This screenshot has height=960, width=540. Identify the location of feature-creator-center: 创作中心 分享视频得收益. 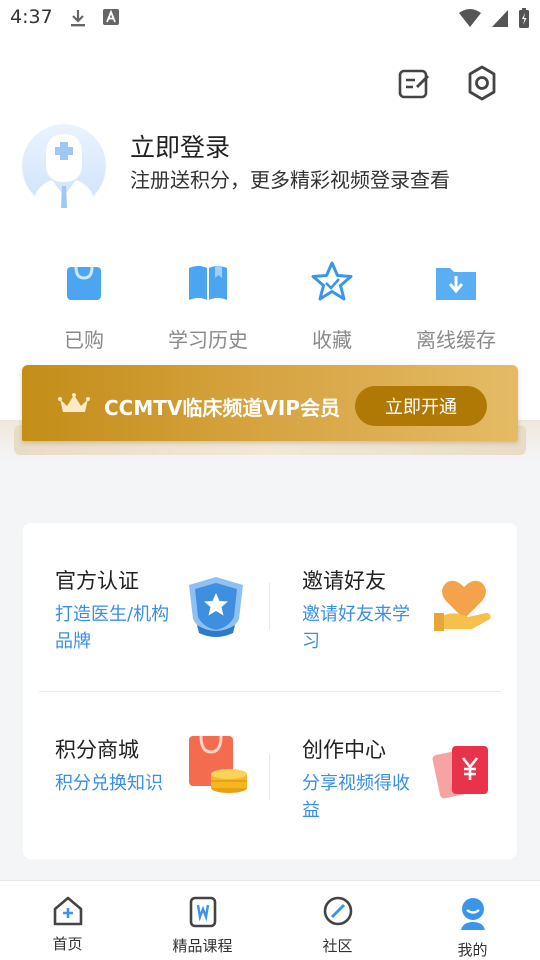
(393, 776).